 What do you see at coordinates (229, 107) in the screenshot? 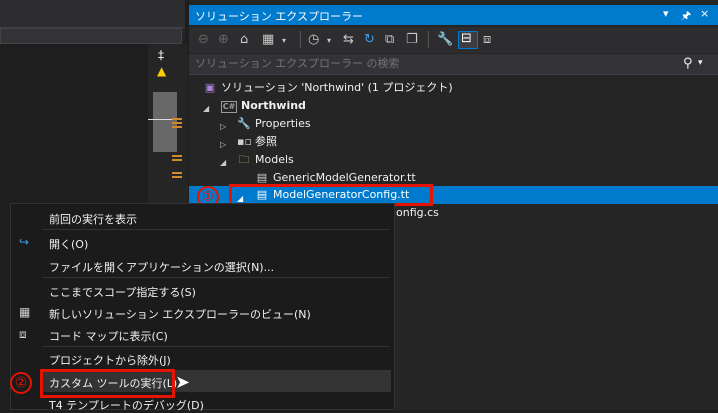
I see `csharp-project-icon: C#` at bounding box center [229, 107].